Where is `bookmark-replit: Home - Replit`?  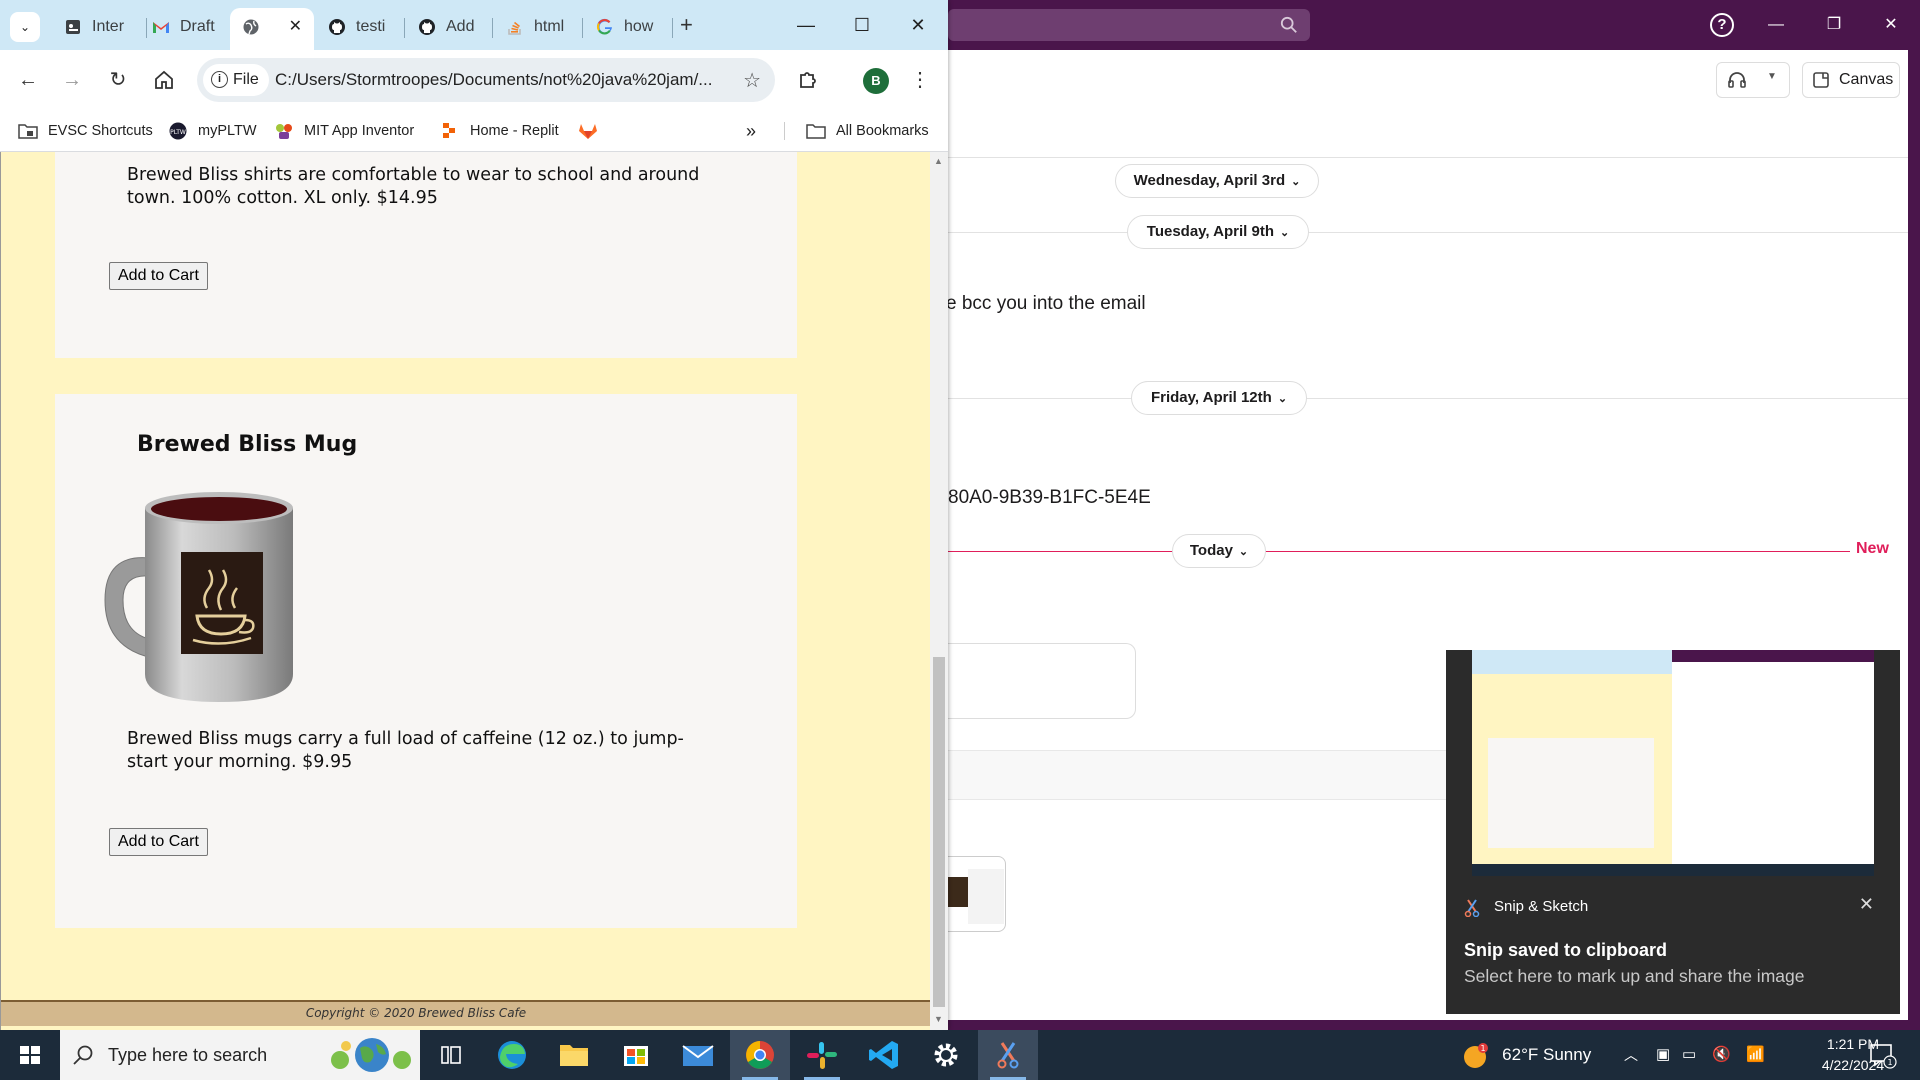
bookmark-replit: Home - Replit is located at coordinates (505, 131).